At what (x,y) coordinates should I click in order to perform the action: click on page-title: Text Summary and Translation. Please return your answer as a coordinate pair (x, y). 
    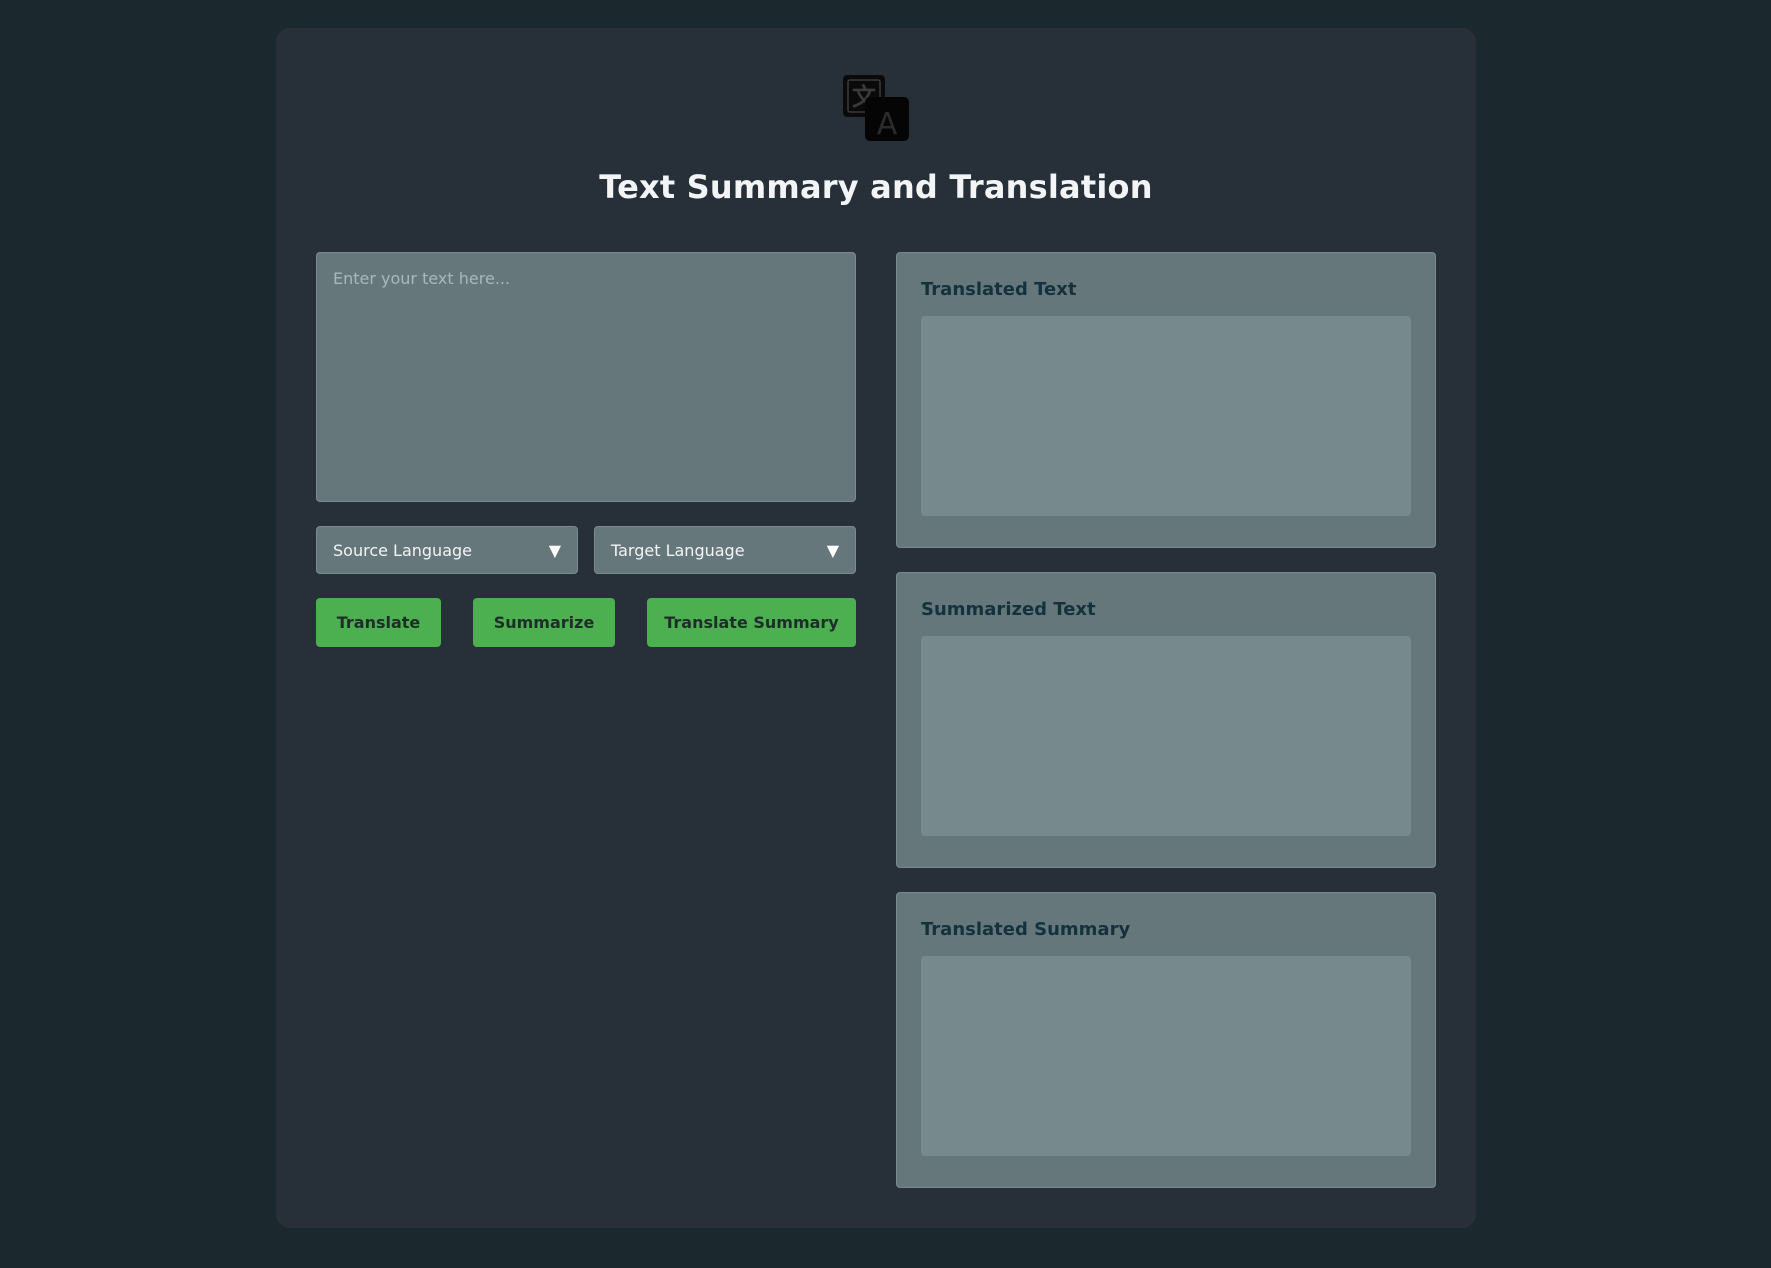
    Looking at the image, I should click on (876, 187).